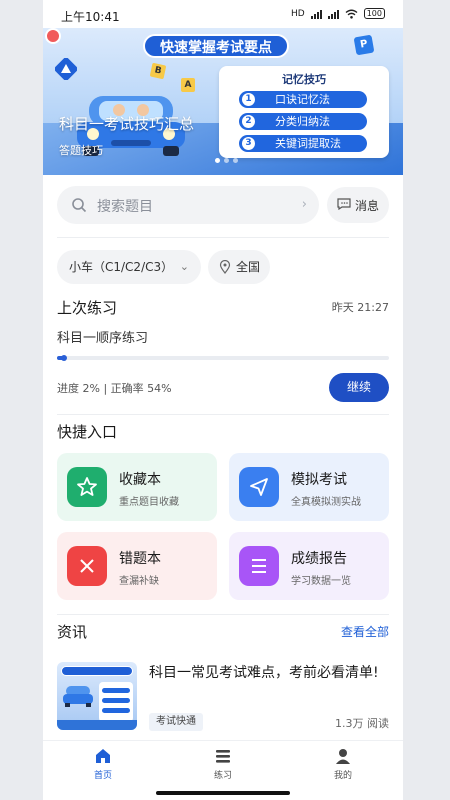 The height and width of the screenshot is (800, 450). Describe the element at coordinates (374, 13) in the screenshot. I see `battery-icon: 100` at that location.